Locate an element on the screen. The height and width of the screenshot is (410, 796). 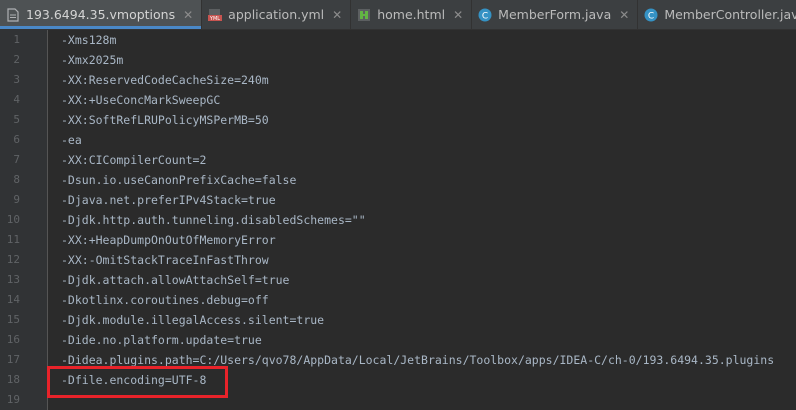
code-line: 1 -Xms128m is located at coordinates (398, 40).